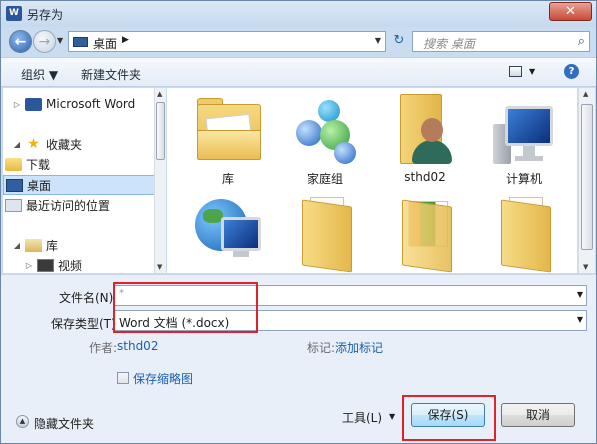  I want to click on address-dropdown-icon: ▼, so click(378, 40).